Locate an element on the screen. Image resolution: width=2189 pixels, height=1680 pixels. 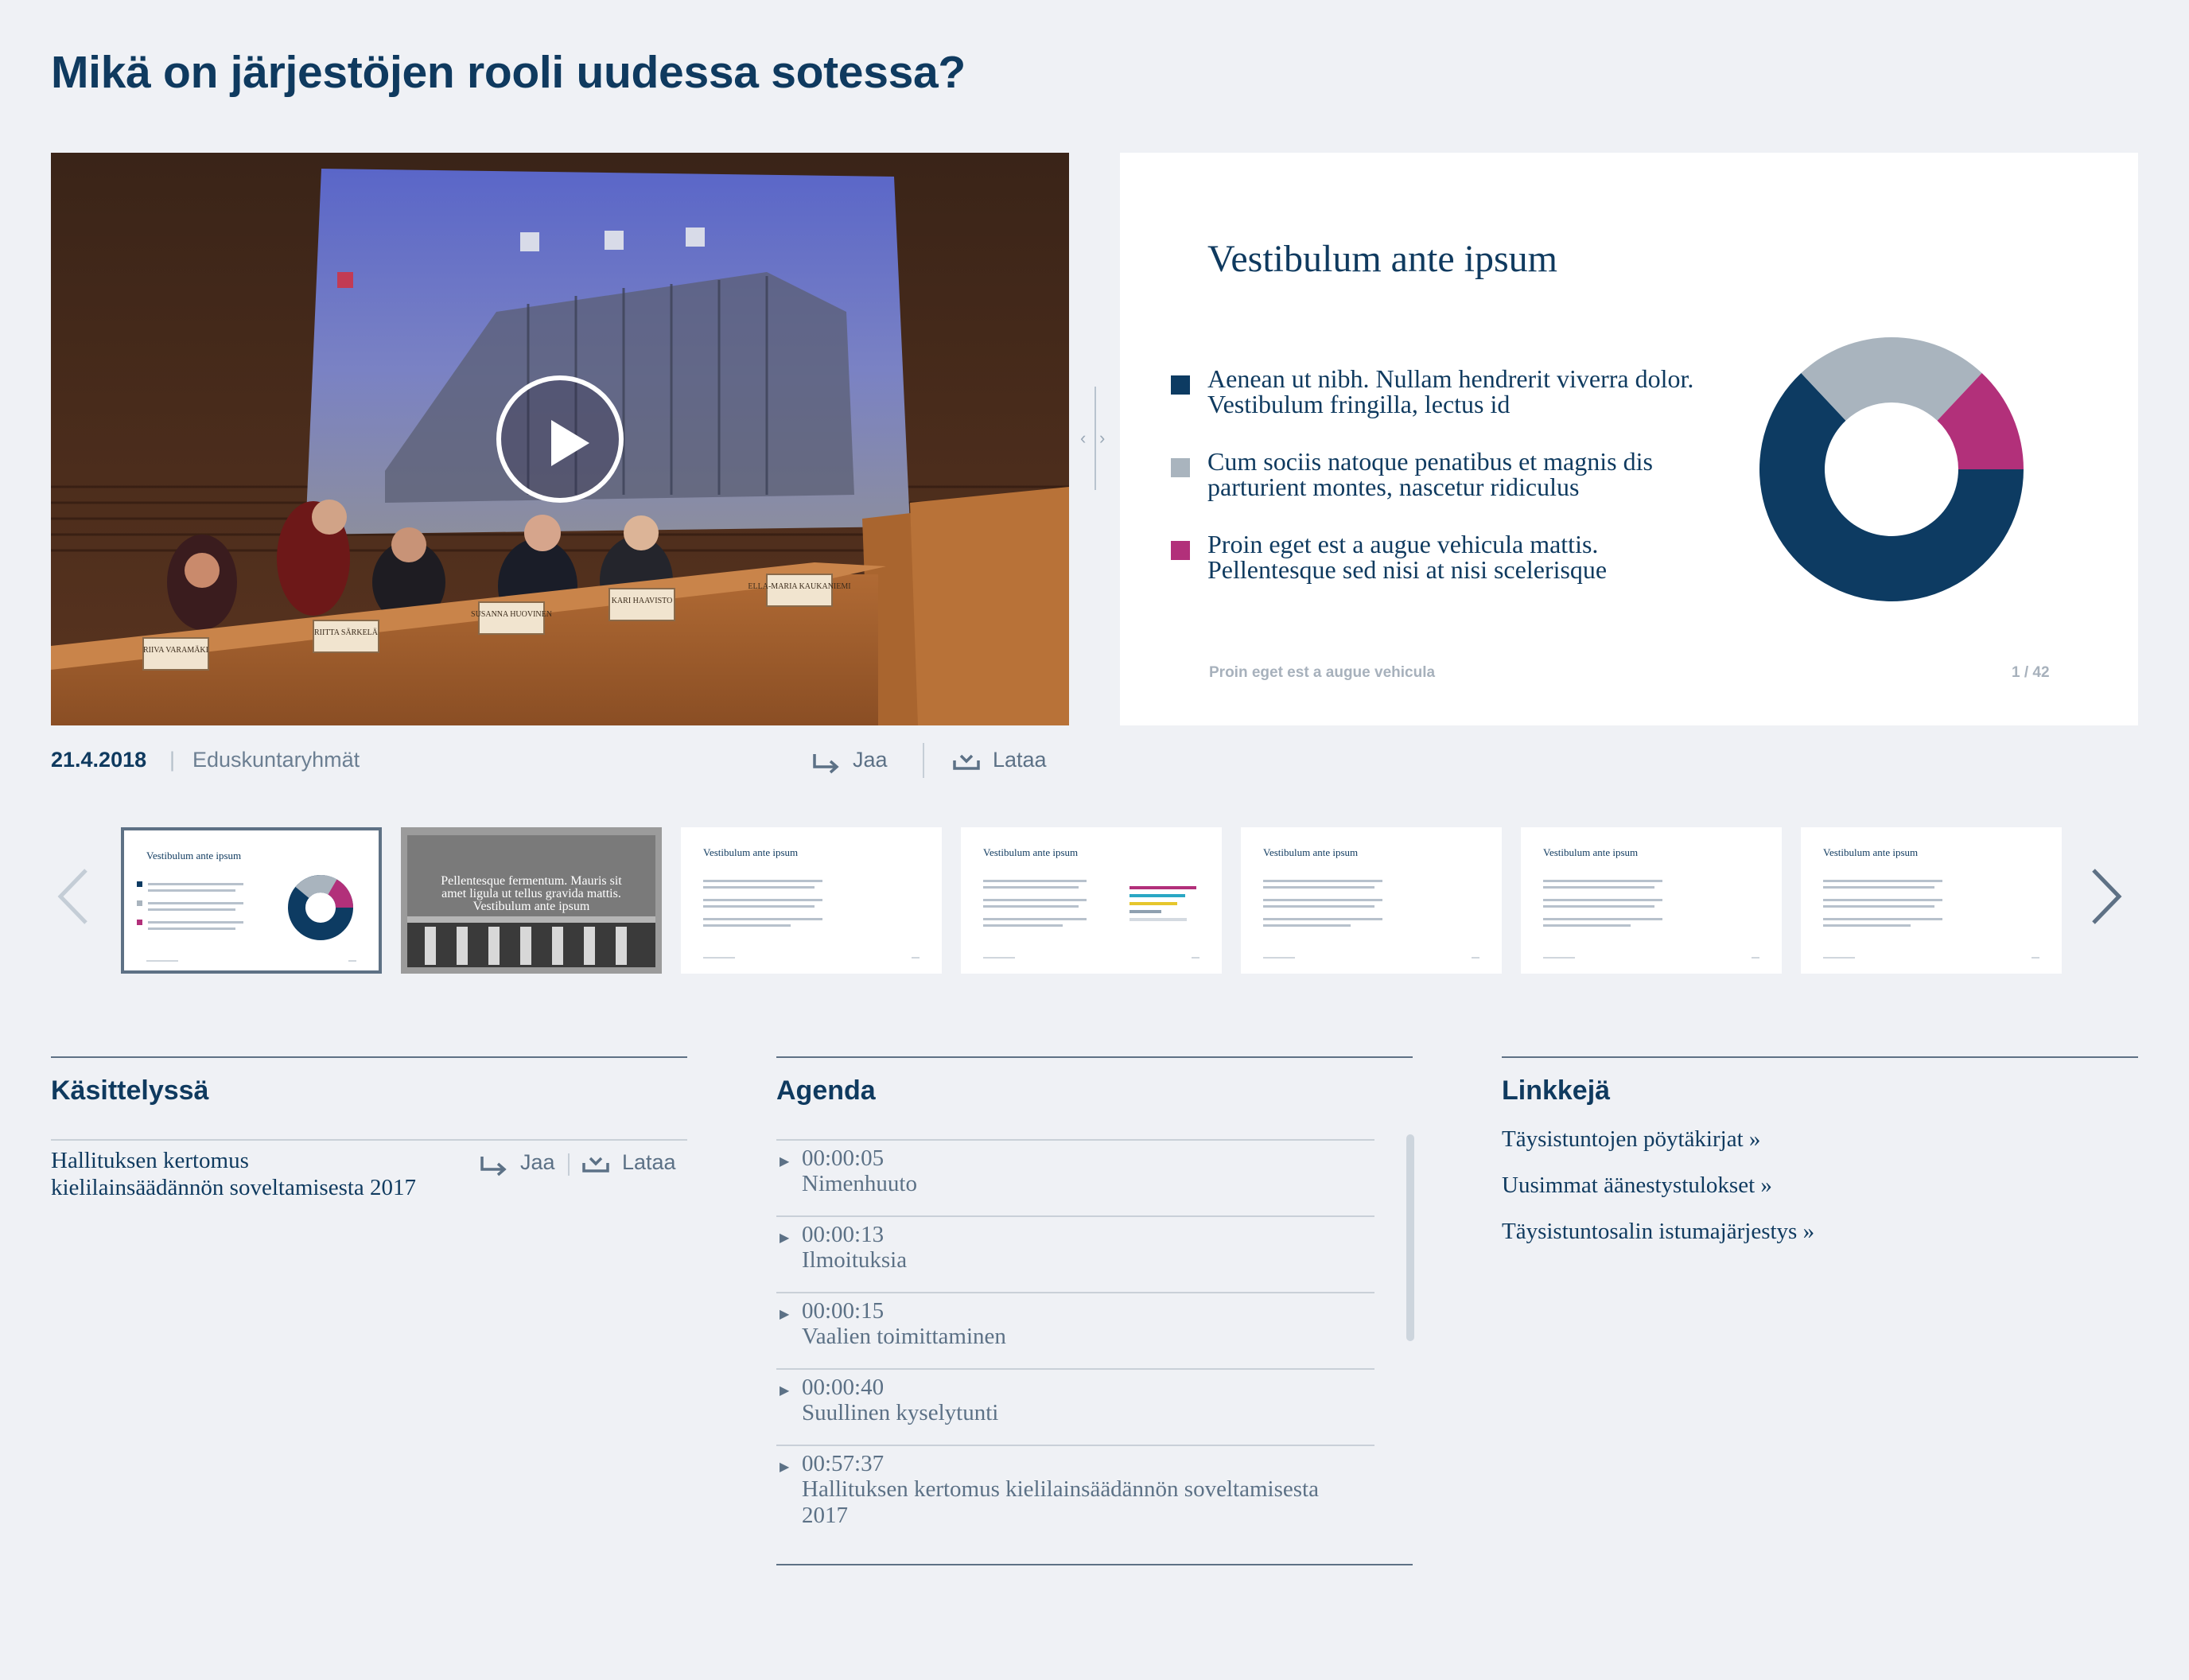
download-label: Lataa is located at coordinates (1020, 760).